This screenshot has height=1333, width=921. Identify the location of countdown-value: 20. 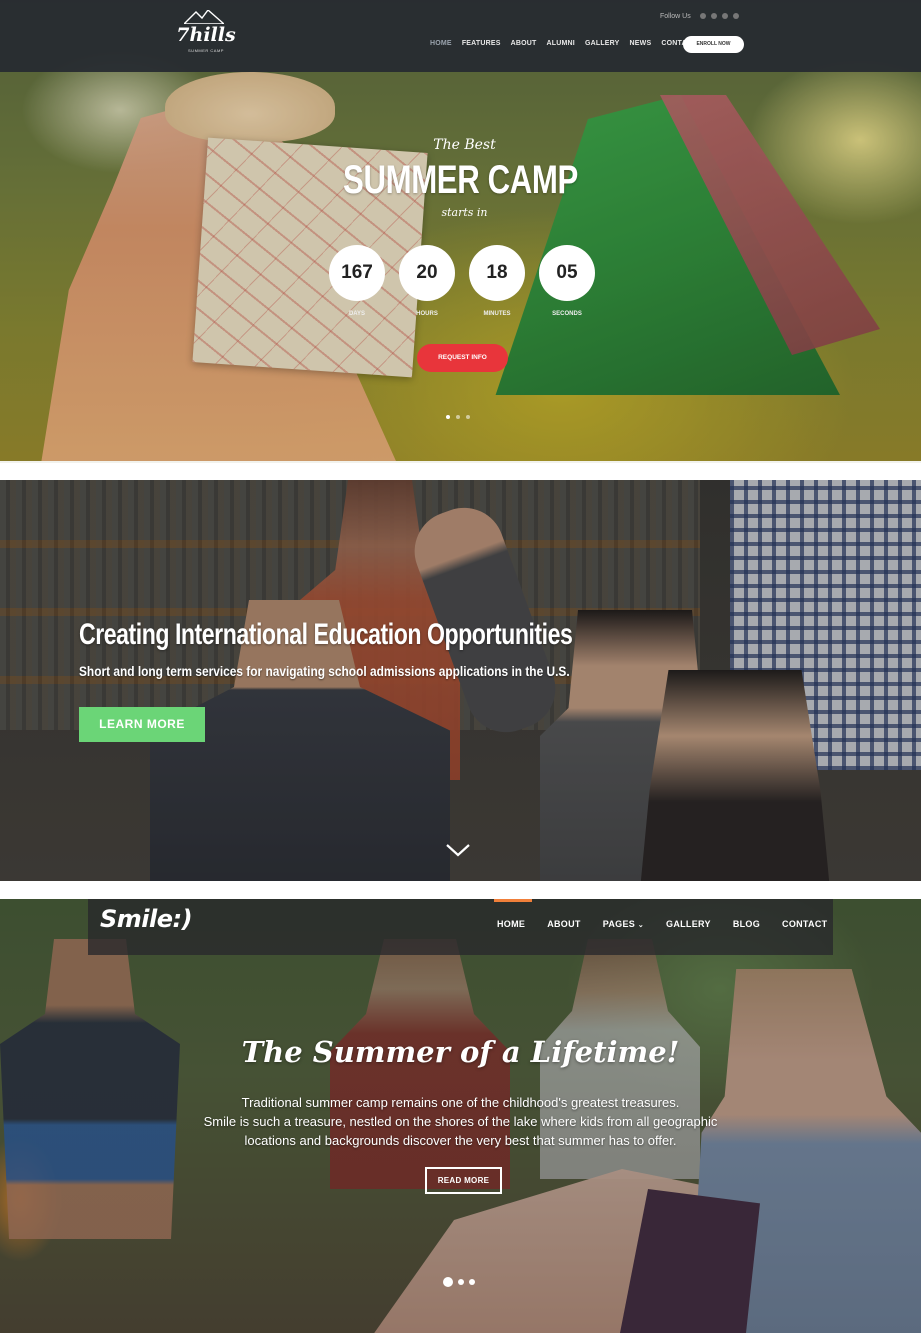
(427, 273).